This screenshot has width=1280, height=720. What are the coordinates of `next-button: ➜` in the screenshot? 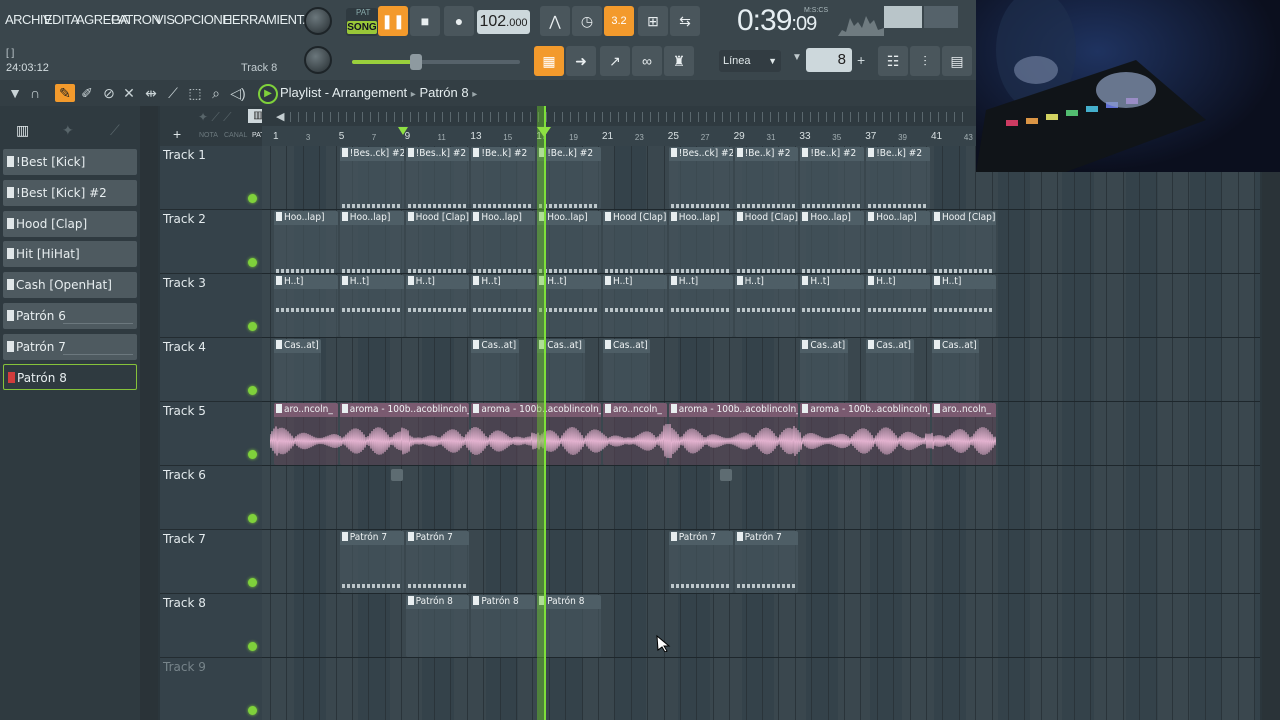 It's located at (581, 61).